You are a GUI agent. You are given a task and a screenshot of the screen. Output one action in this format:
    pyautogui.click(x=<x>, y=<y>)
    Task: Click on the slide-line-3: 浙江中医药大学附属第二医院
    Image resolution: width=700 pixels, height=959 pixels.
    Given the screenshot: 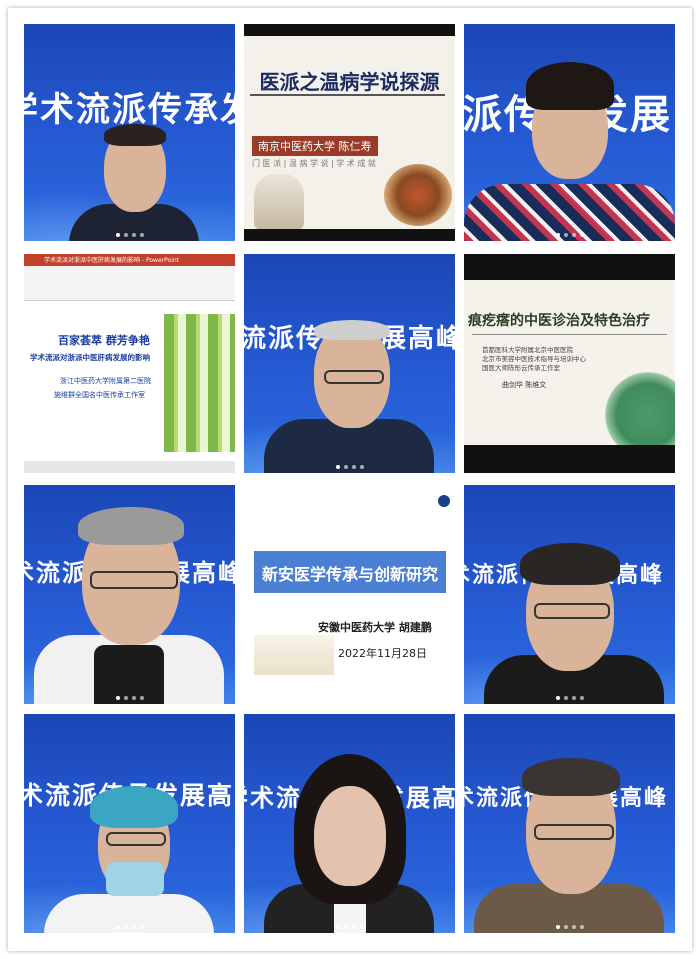 What is the action you would take?
    pyautogui.click(x=105, y=381)
    